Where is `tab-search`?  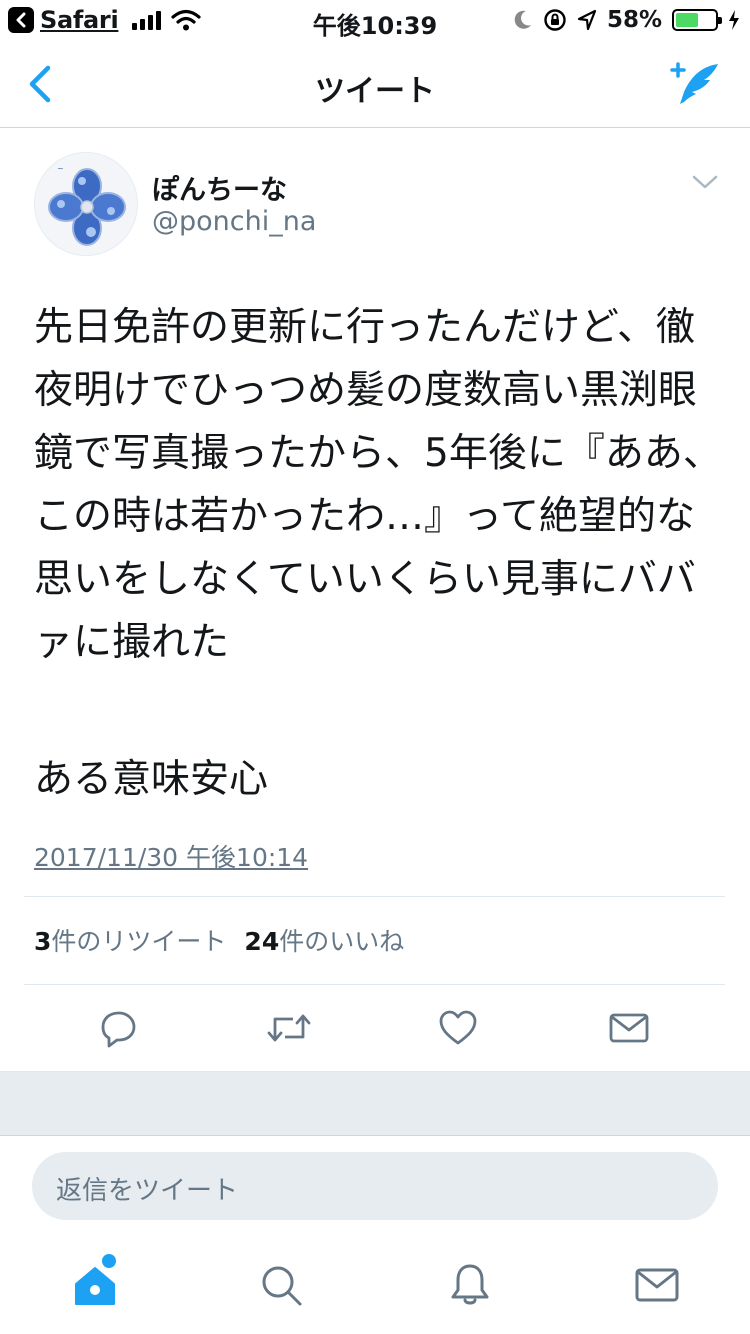
tab-search is located at coordinates (281, 1285).